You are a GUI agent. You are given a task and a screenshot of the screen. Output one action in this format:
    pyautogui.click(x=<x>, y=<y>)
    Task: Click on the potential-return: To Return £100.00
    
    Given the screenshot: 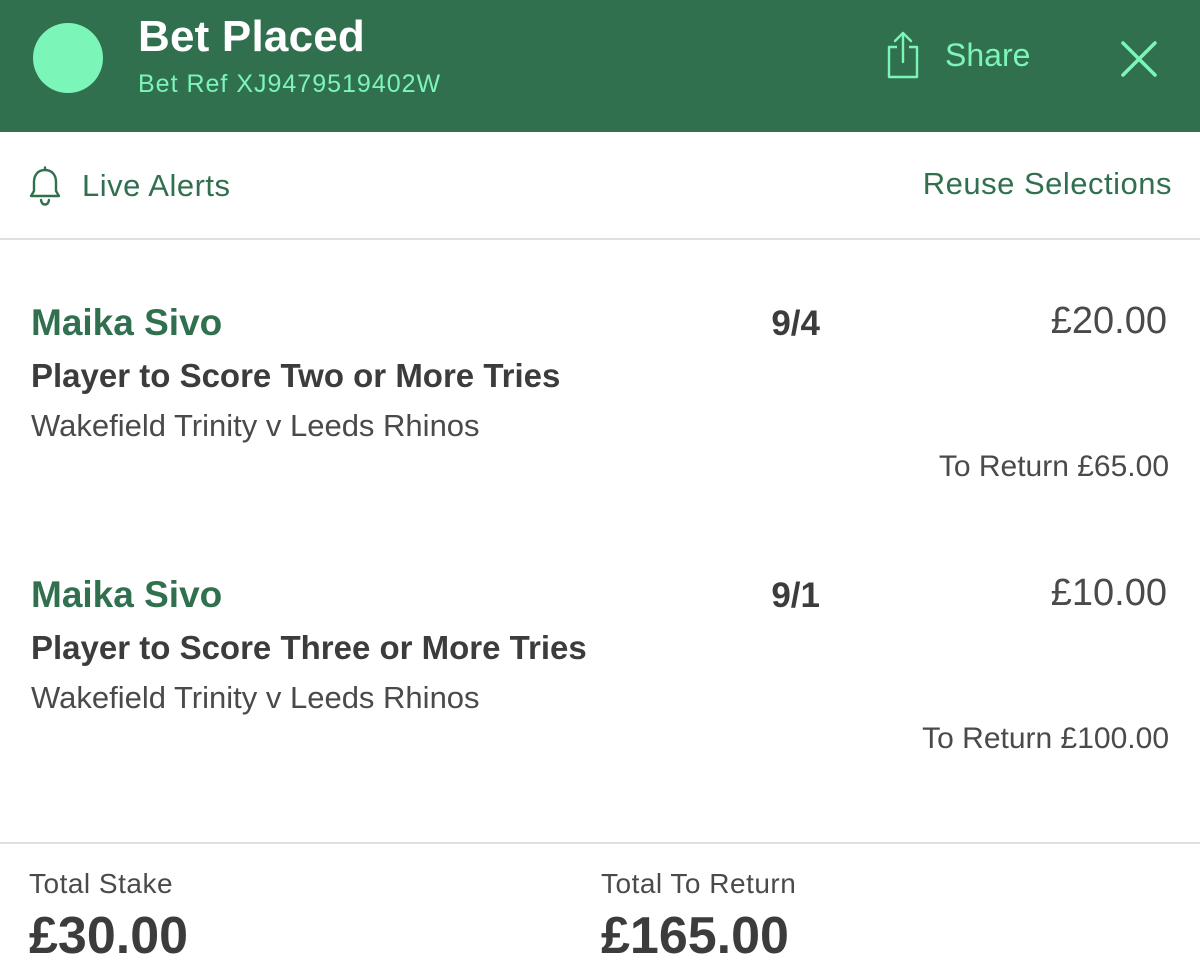 What is the action you would take?
    pyautogui.click(x=1045, y=738)
    